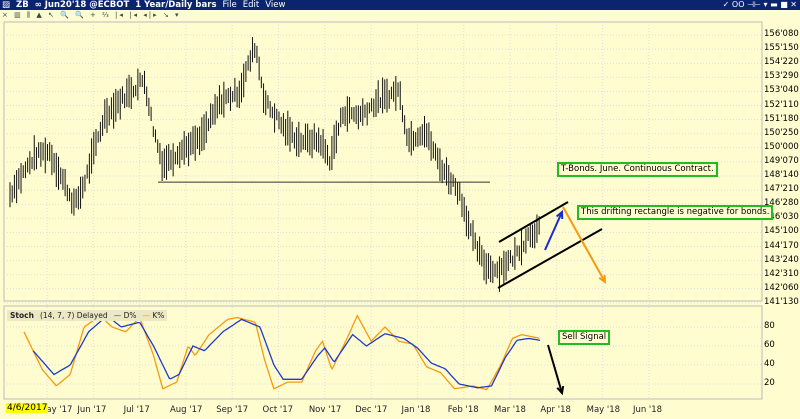  Describe the element at coordinates (637, 169) in the screenshot. I see `note-contract: T-Bonds. June. Continuous Contract.` at that location.